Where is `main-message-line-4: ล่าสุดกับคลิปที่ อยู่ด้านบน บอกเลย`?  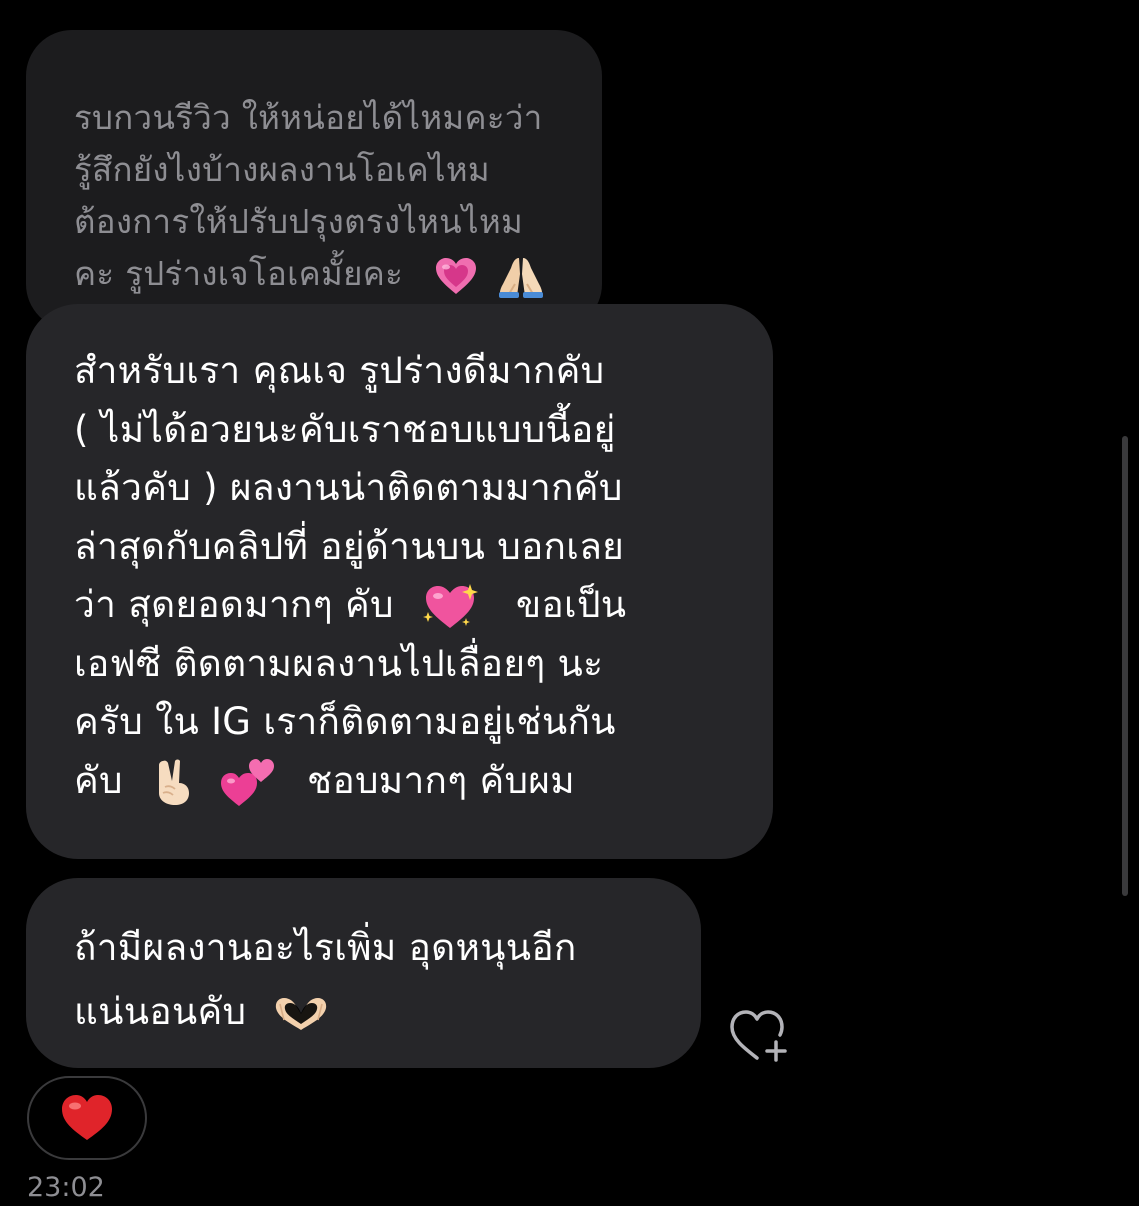 main-message-line-4: ล่าสุดกับคลิปที่ อยู่ด้านบน บอกเลย is located at coordinates (349, 546).